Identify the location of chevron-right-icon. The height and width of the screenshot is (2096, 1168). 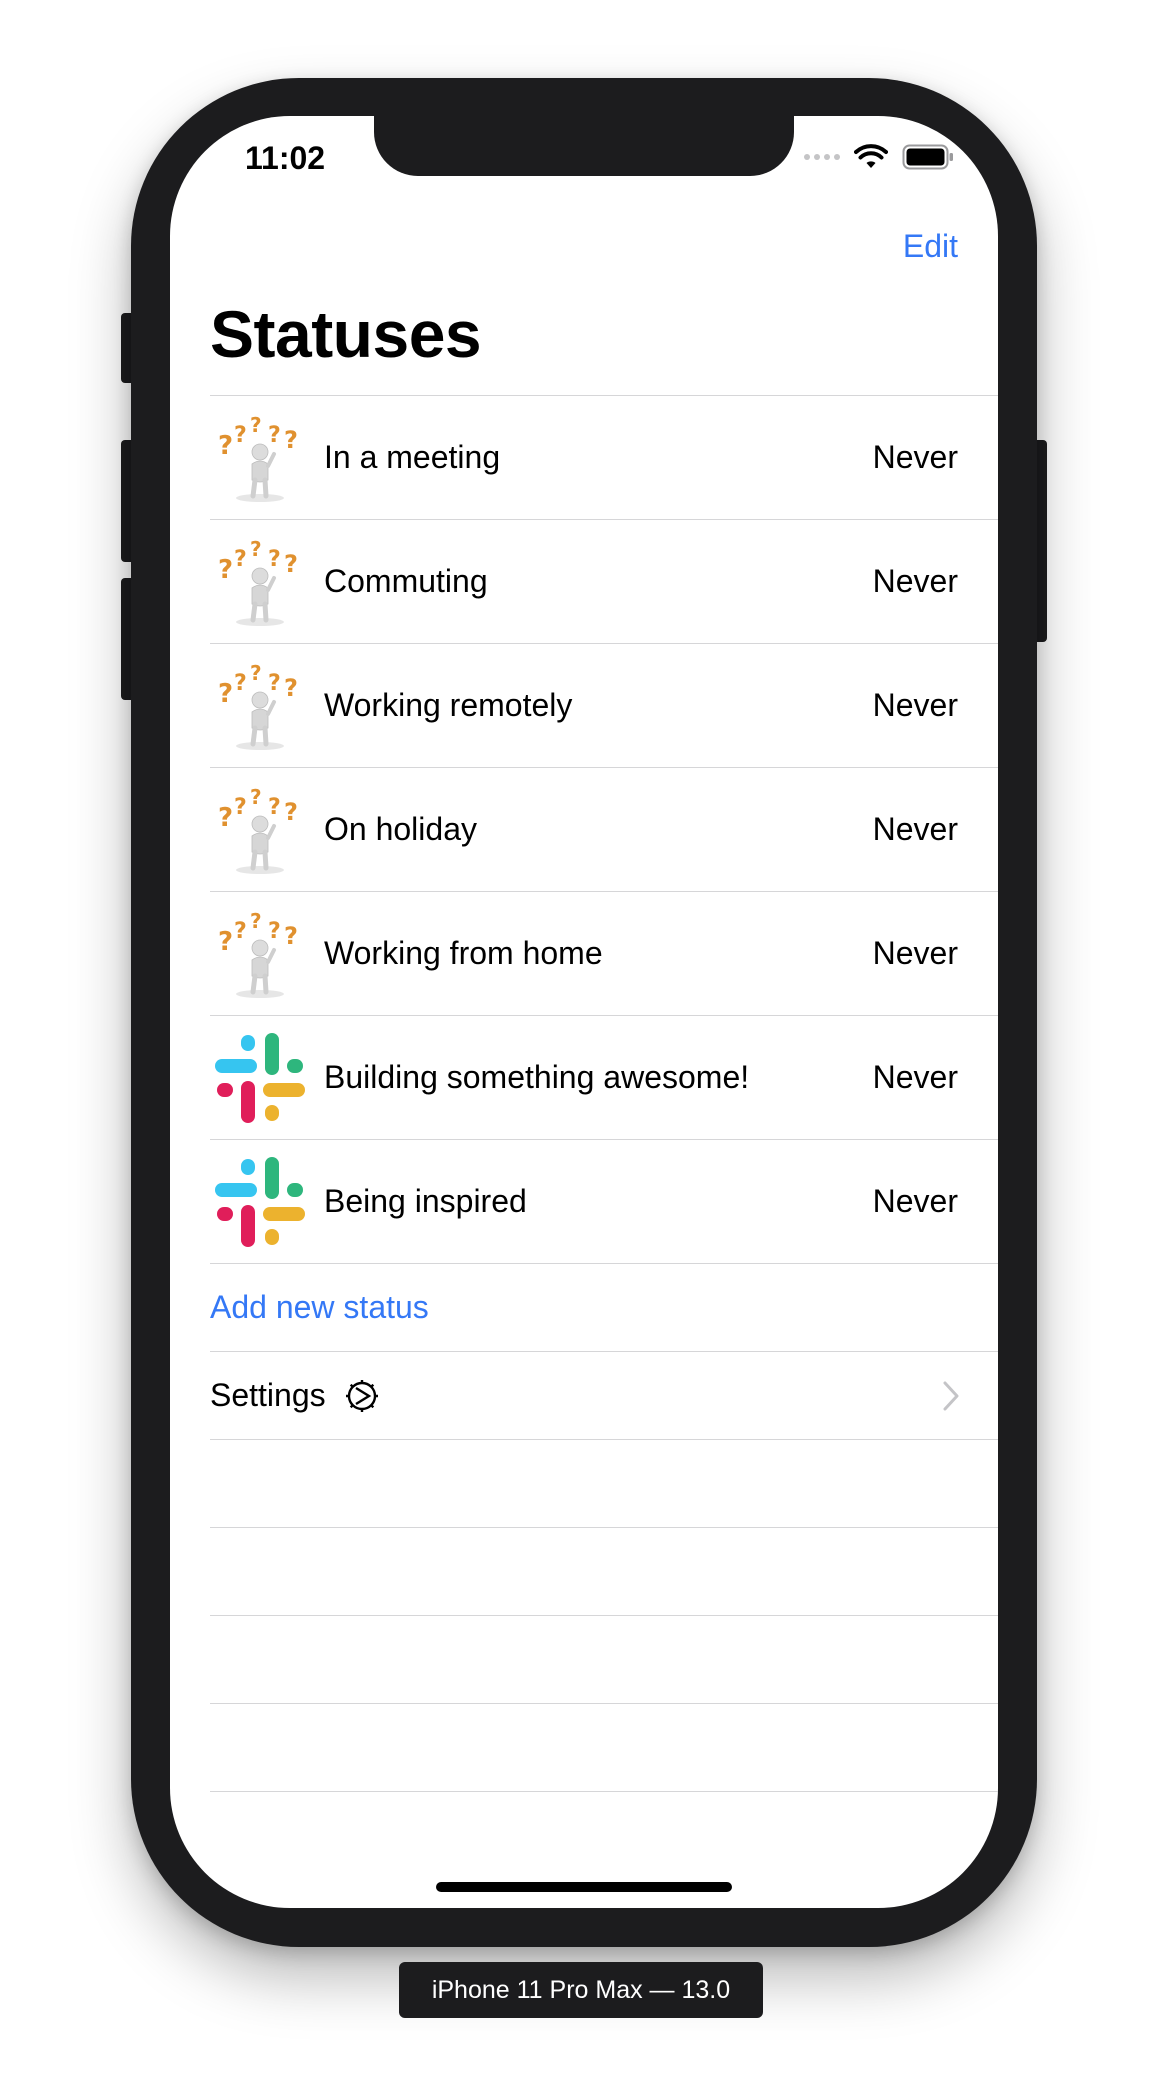
(951, 1396).